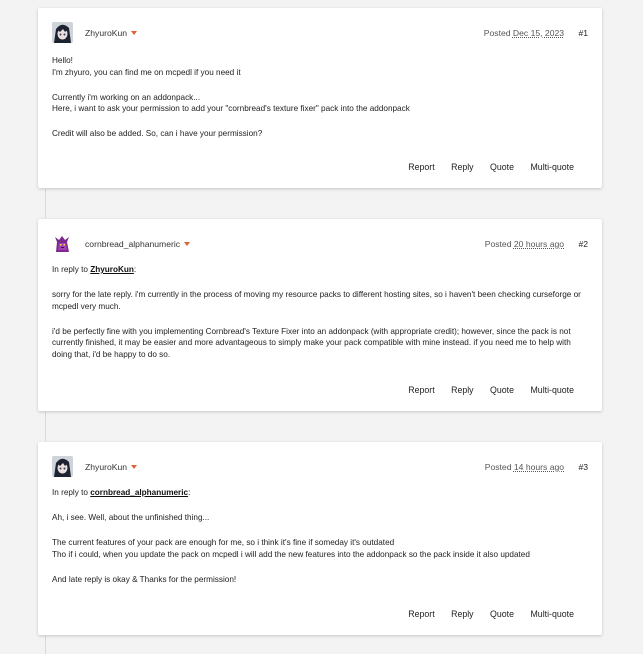 The height and width of the screenshot is (654, 643). I want to click on post-meta: Posted 20 hours ago #2, so click(536, 244).